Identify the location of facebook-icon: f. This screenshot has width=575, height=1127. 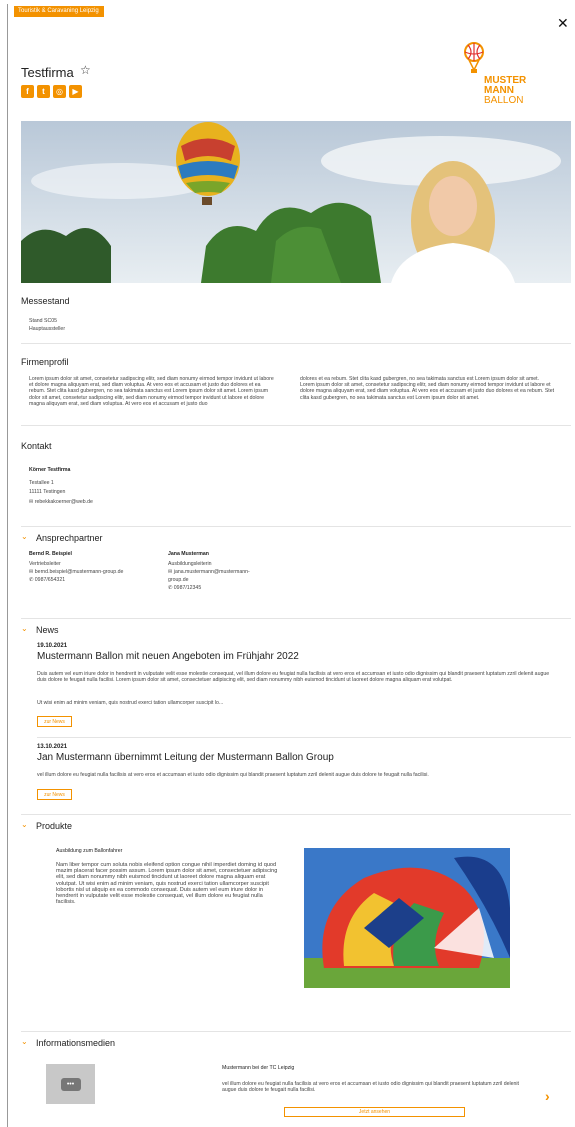
(27, 91).